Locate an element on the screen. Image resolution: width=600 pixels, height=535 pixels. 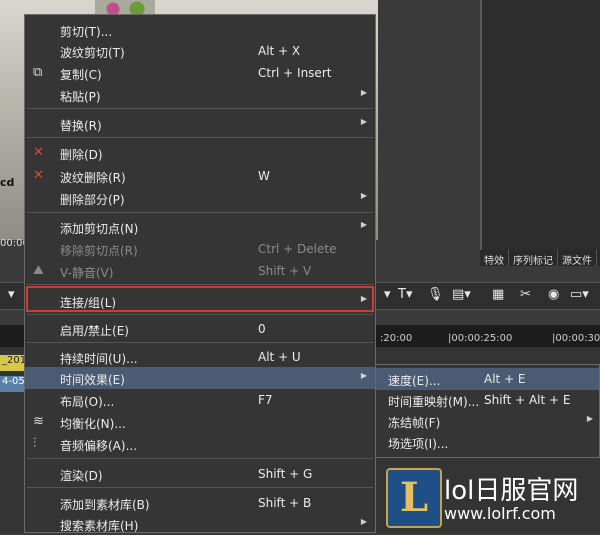
menu-item-search-bin: 搜索素材库(H) ▶ is located at coordinates (200, 524).